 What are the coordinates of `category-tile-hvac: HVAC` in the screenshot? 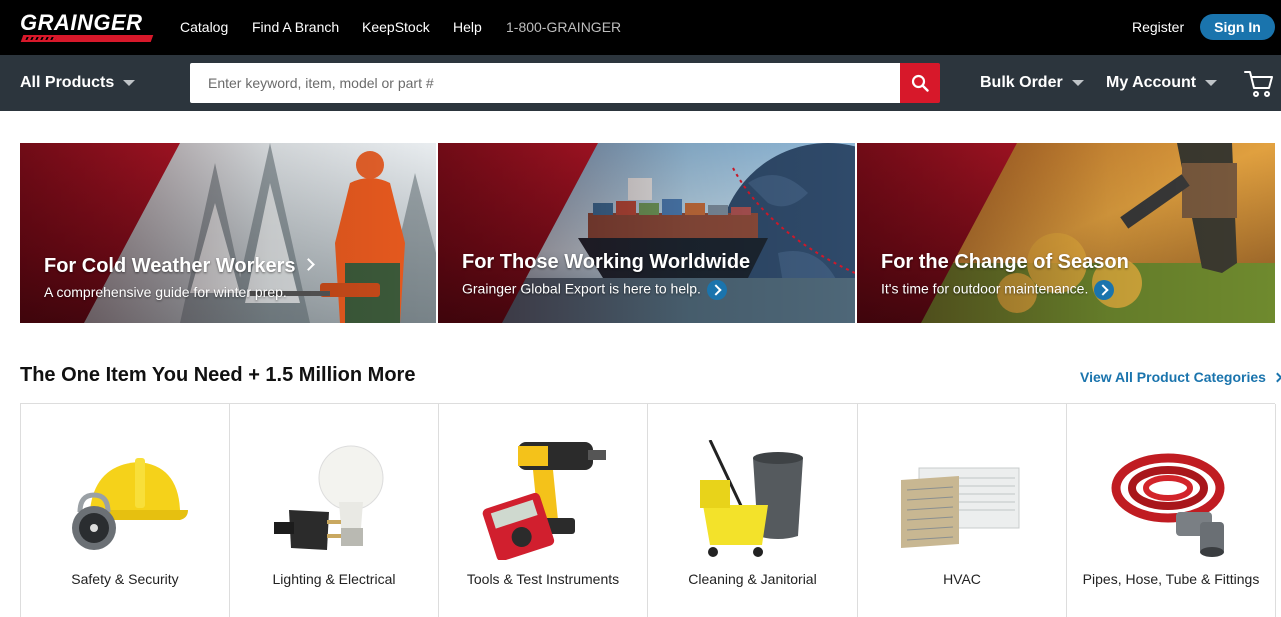 It's located at (962, 510).